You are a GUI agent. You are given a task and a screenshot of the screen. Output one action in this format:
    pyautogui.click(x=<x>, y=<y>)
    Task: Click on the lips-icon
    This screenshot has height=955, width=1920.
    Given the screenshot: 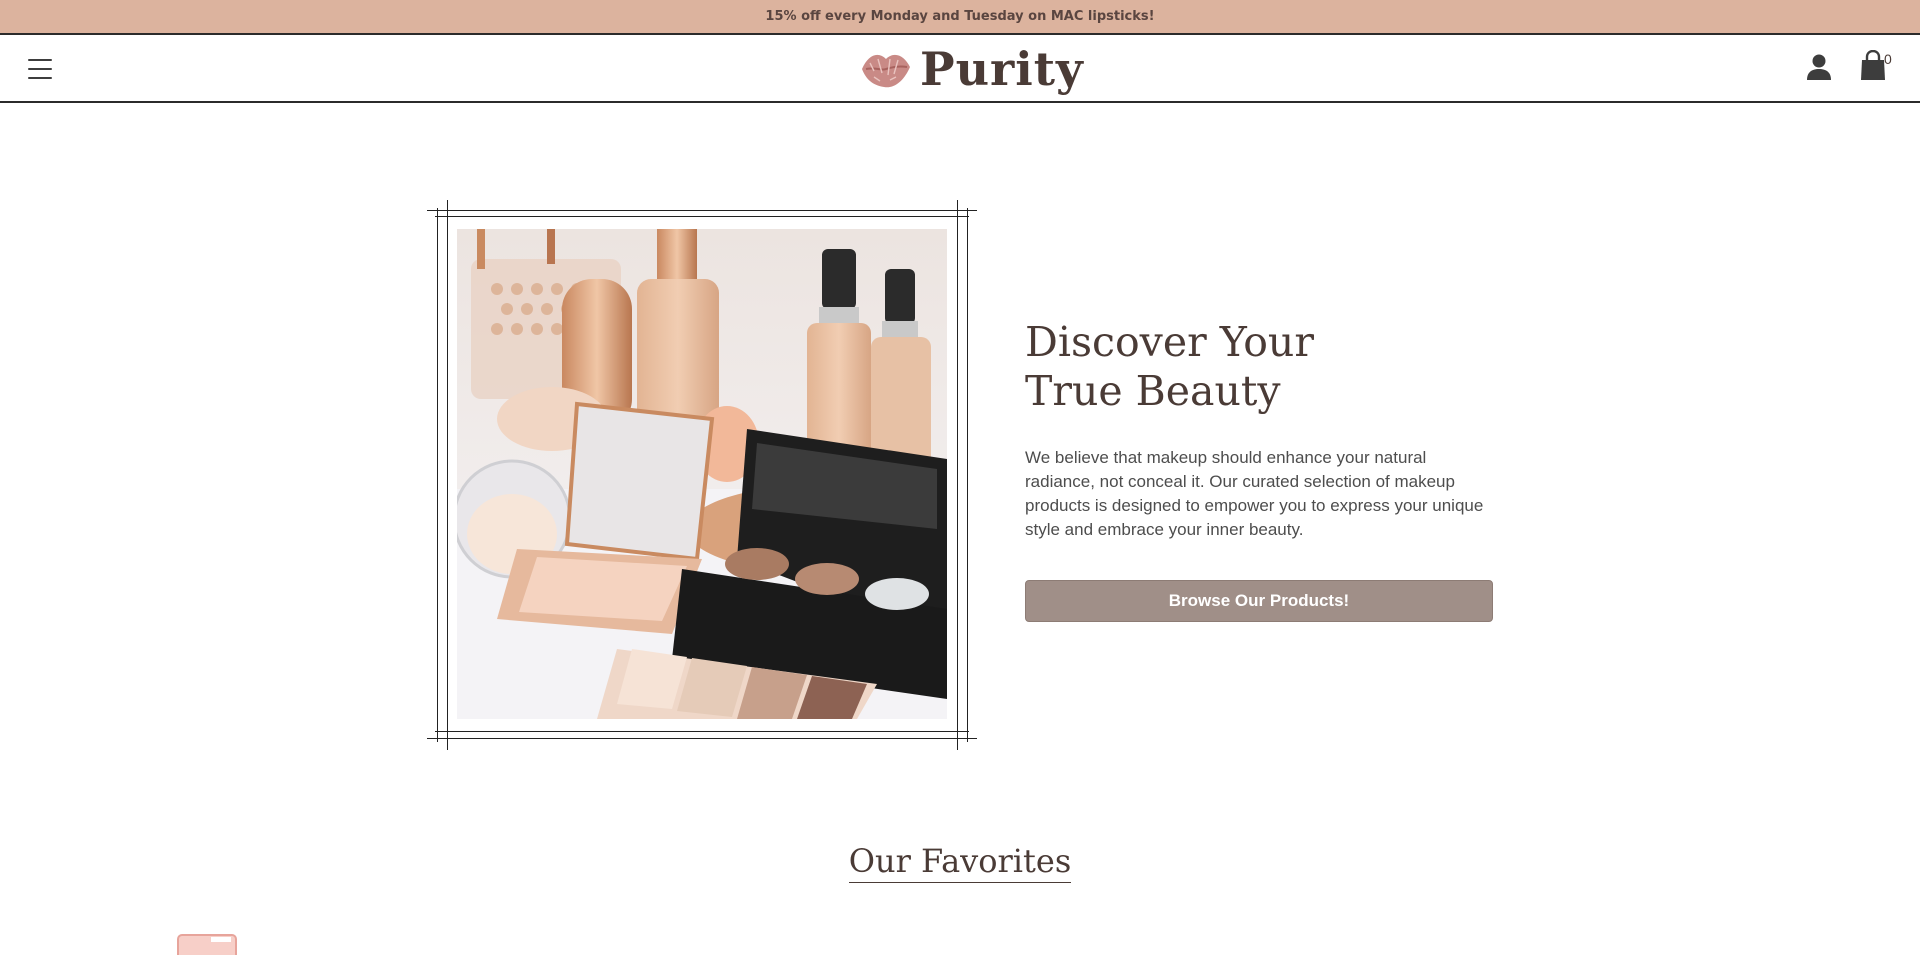 What is the action you would take?
    pyautogui.click(x=886, y=71)
    